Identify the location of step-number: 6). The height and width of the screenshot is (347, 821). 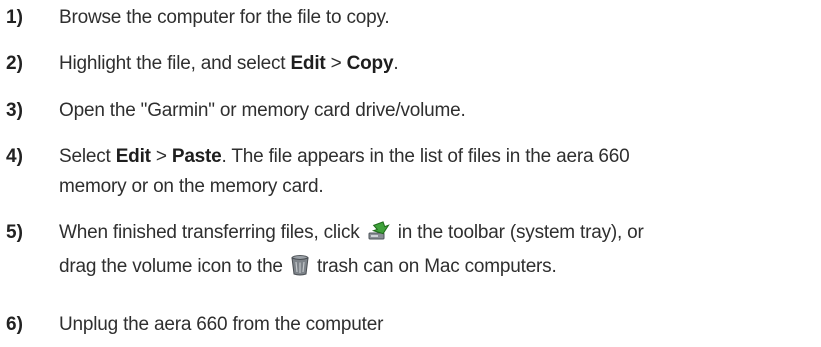
(14, 324).